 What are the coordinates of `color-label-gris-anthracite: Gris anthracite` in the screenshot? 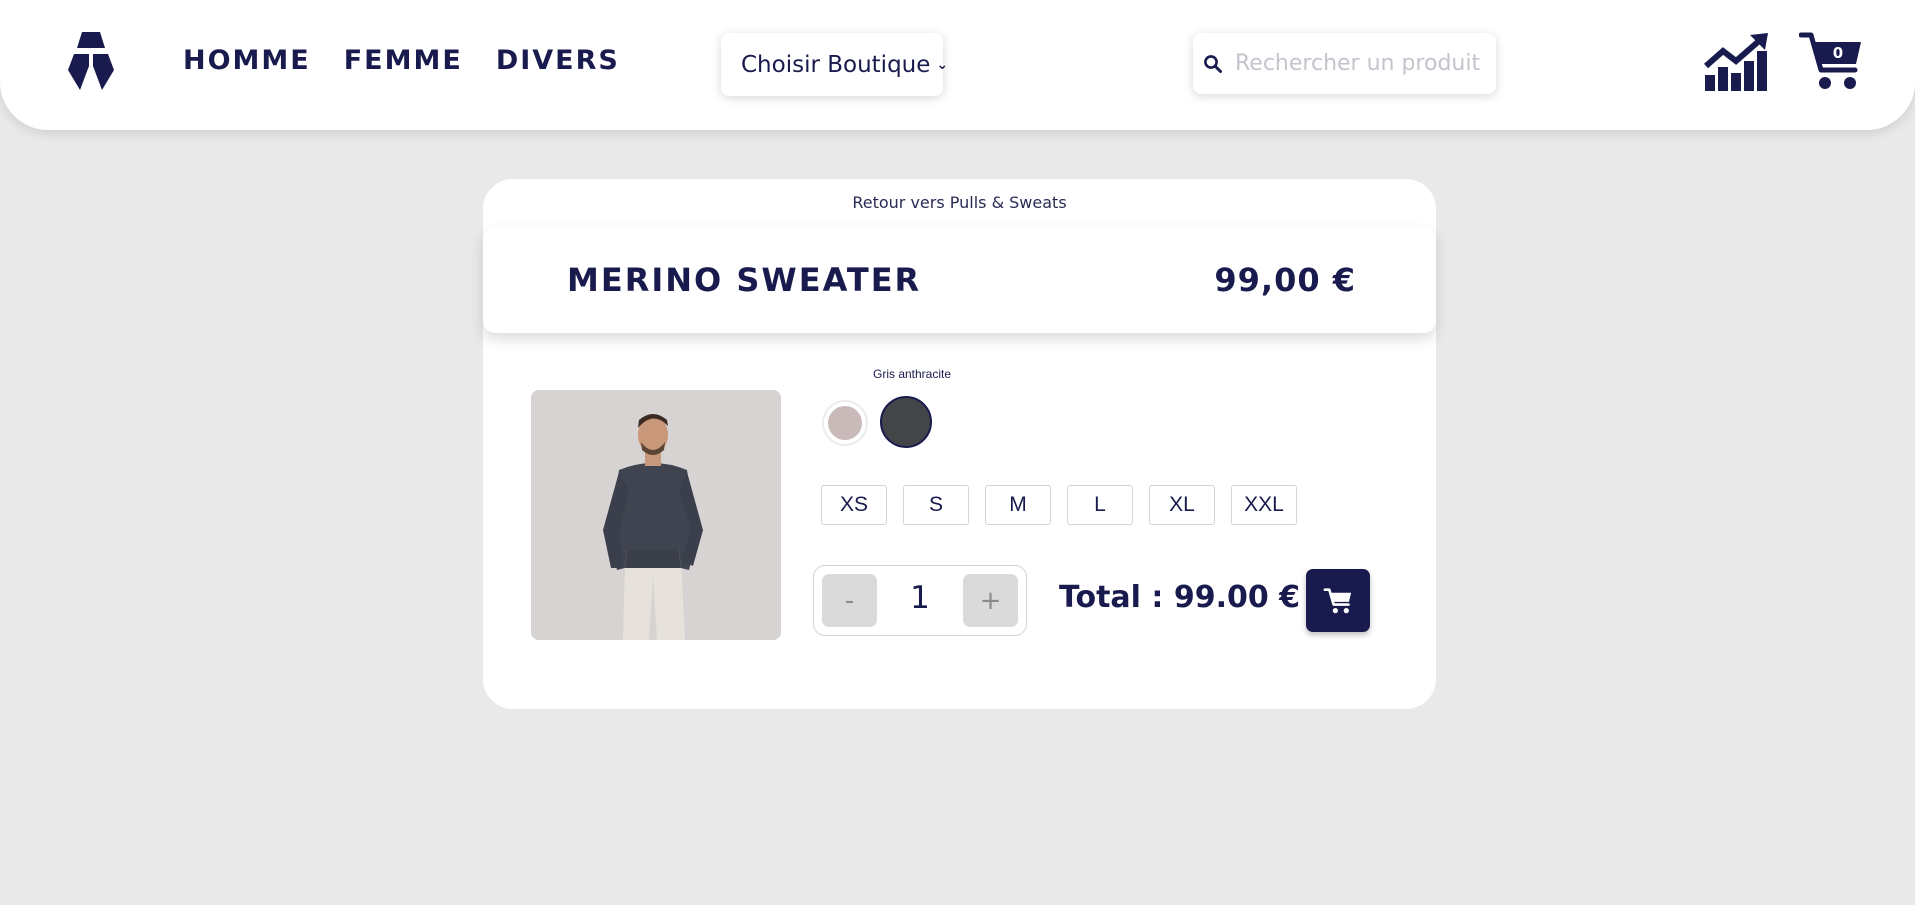 It's located at (912, 374).